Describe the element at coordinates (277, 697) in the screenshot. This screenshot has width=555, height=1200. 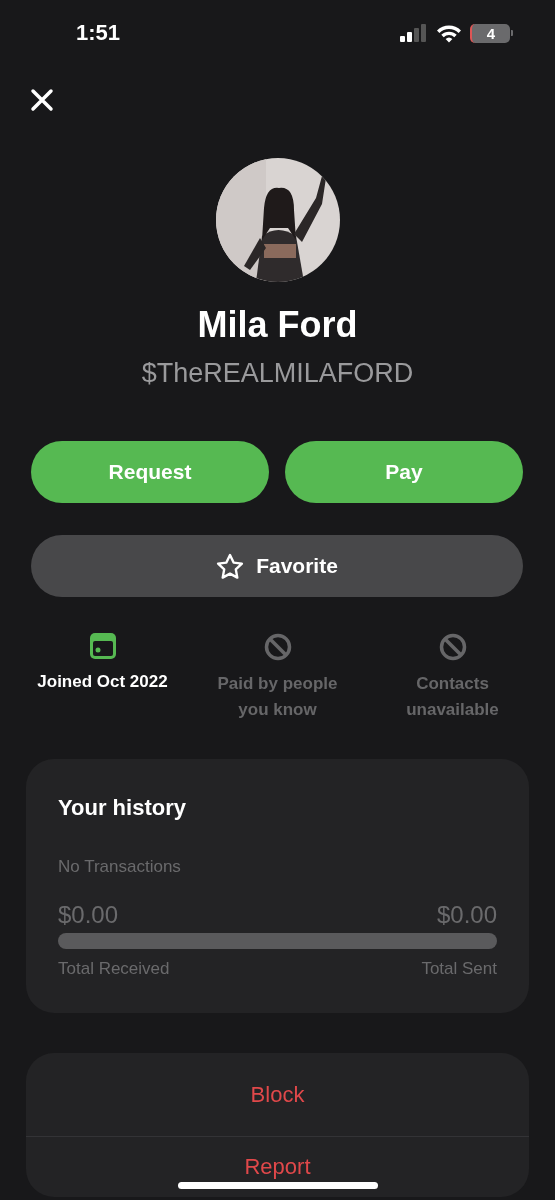
I see `fact-label: Paid by people you know` at that location.